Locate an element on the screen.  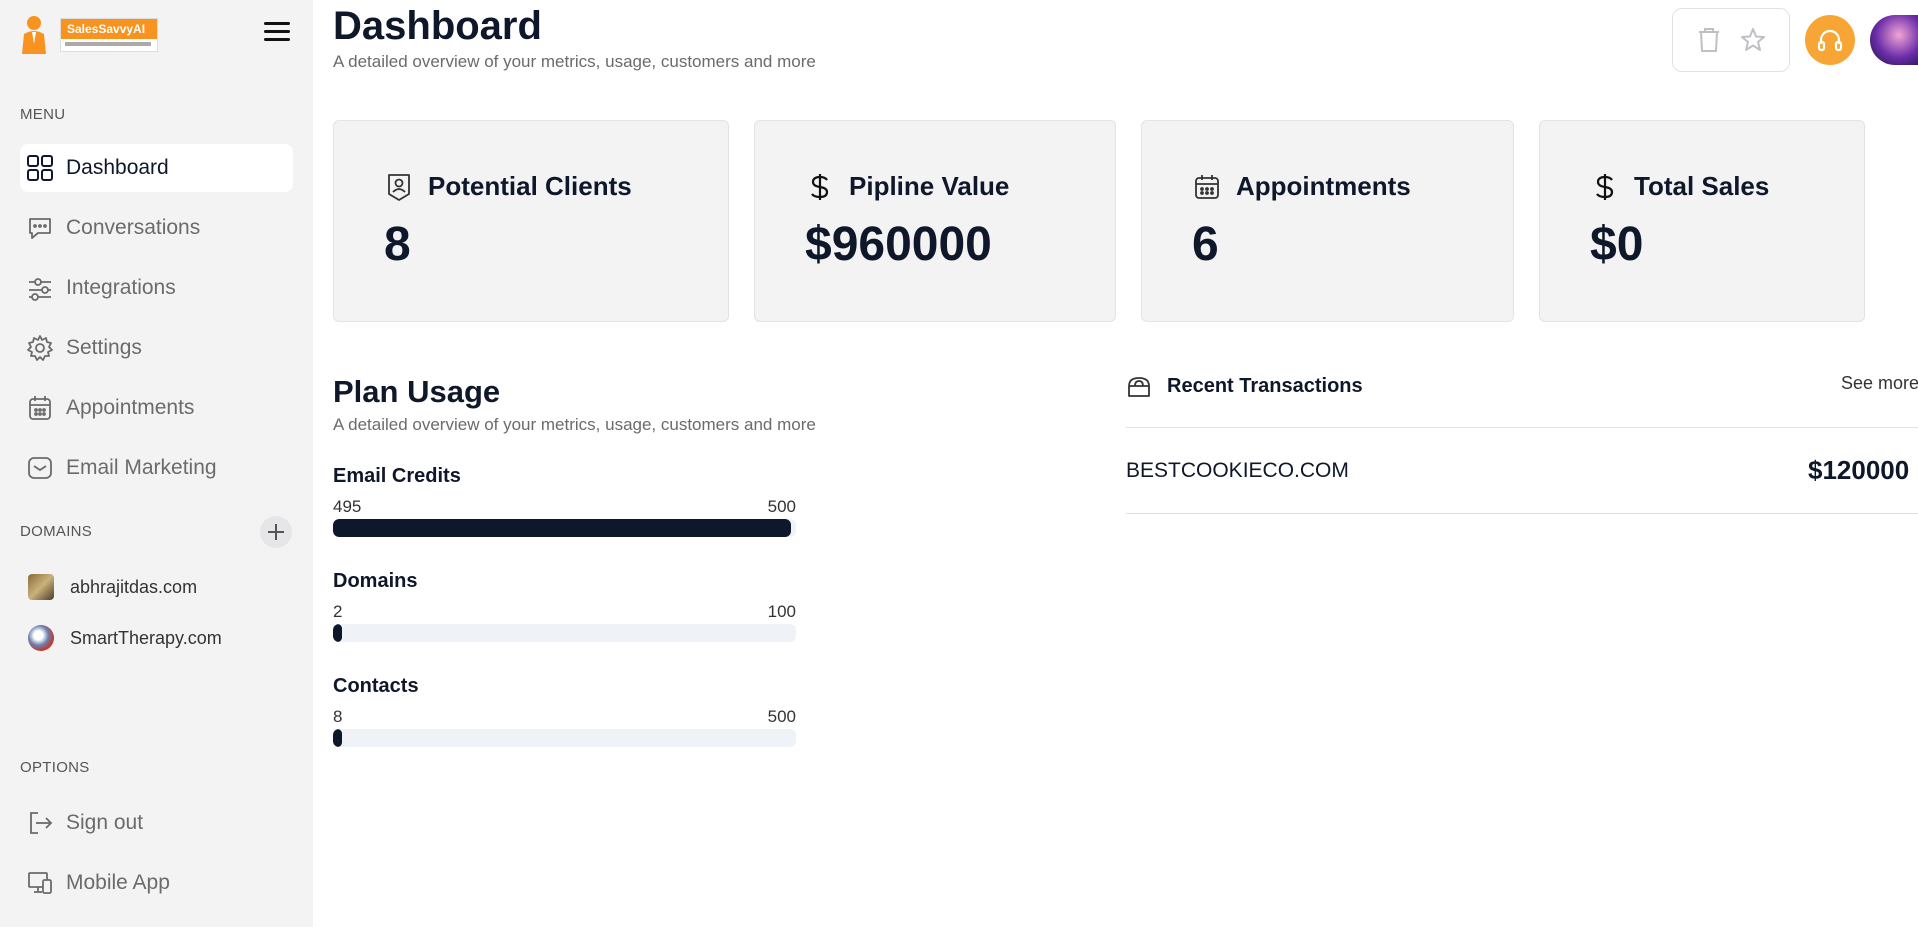
sidebar-item-settings: Settings is located at coordinates (156, 348).